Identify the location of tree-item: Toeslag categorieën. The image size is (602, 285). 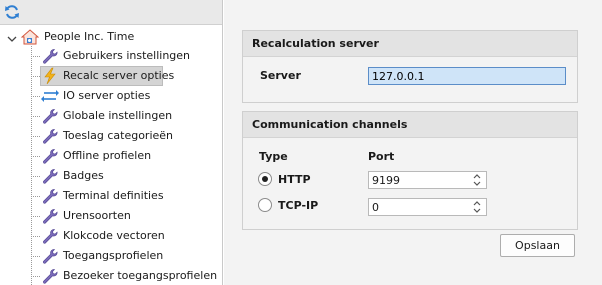
(111, 136).